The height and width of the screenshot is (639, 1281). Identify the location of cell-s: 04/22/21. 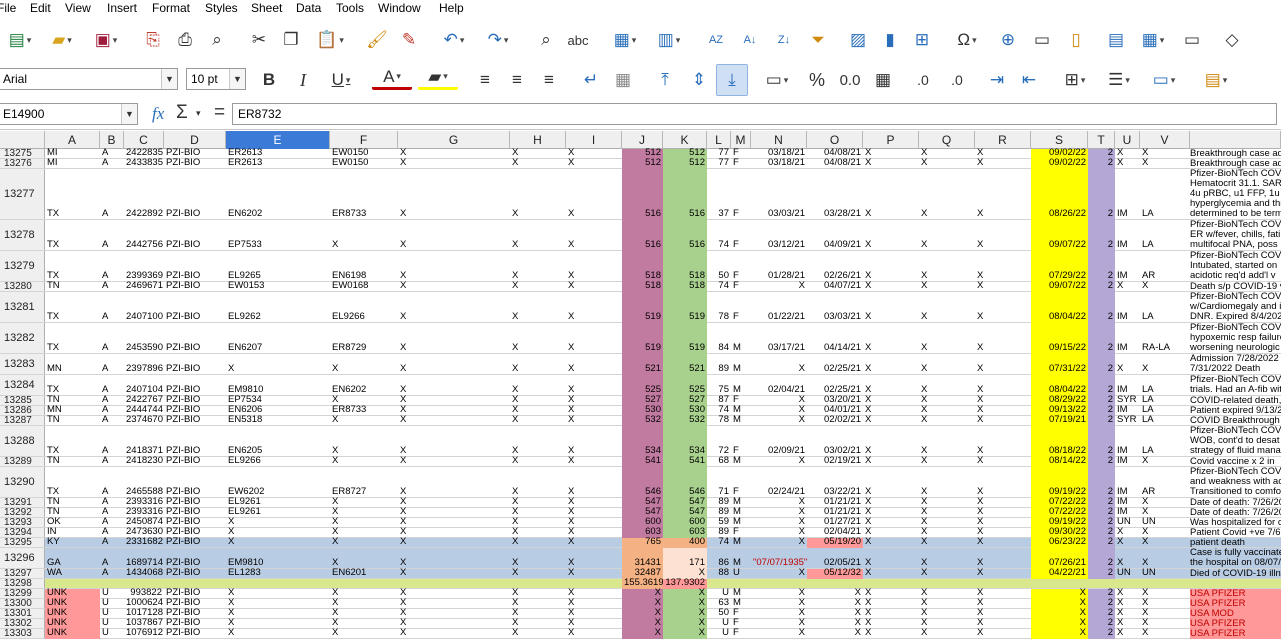
(1059, 573).